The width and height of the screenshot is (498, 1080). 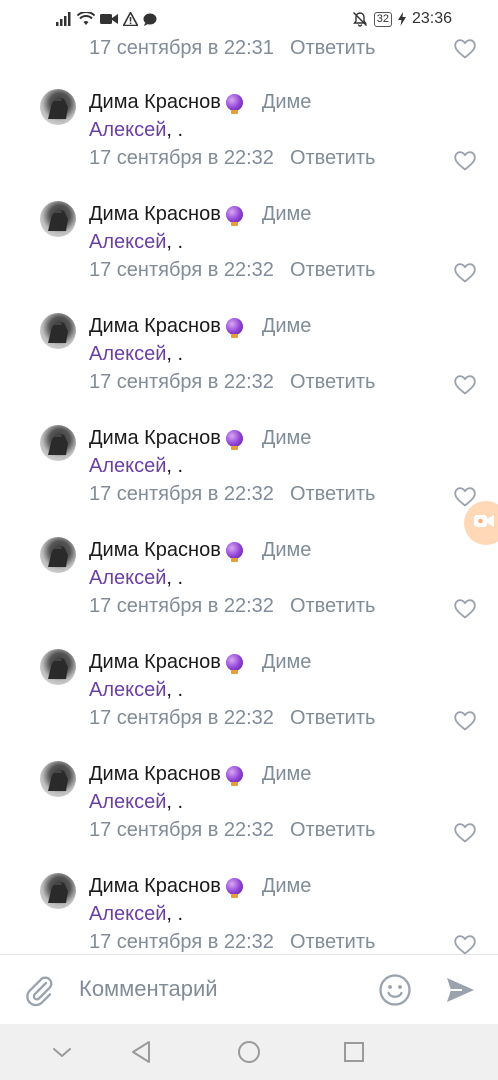 What do you see at coordinates (142, 1052) in the screenshot?
I see `back-icon` at bounding box center [142, 1052].